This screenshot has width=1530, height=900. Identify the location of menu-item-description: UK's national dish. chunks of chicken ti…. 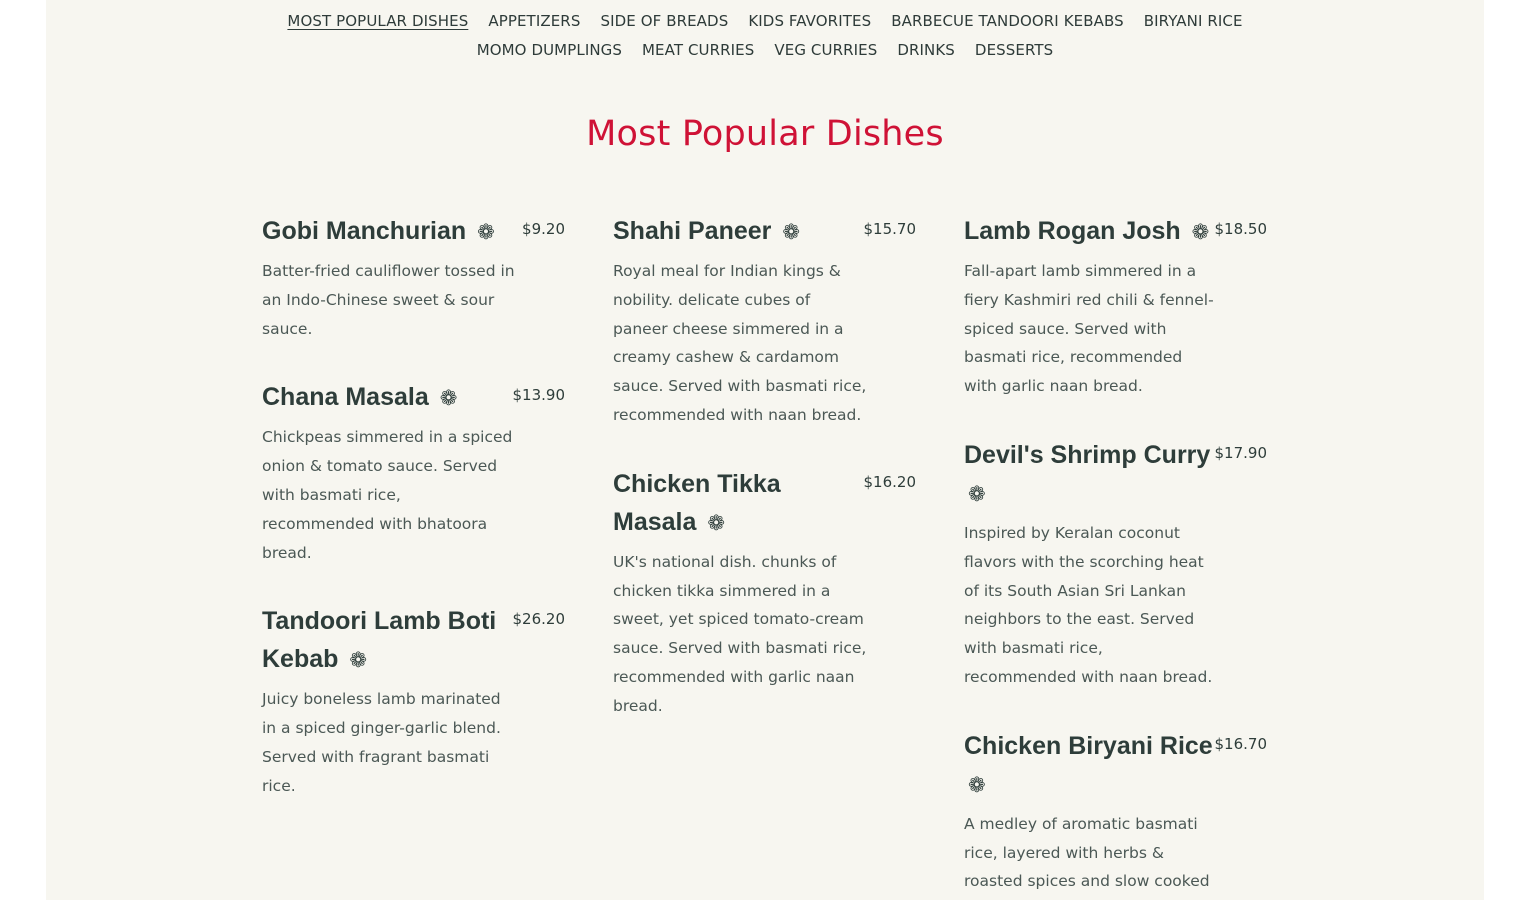
(740, 633).